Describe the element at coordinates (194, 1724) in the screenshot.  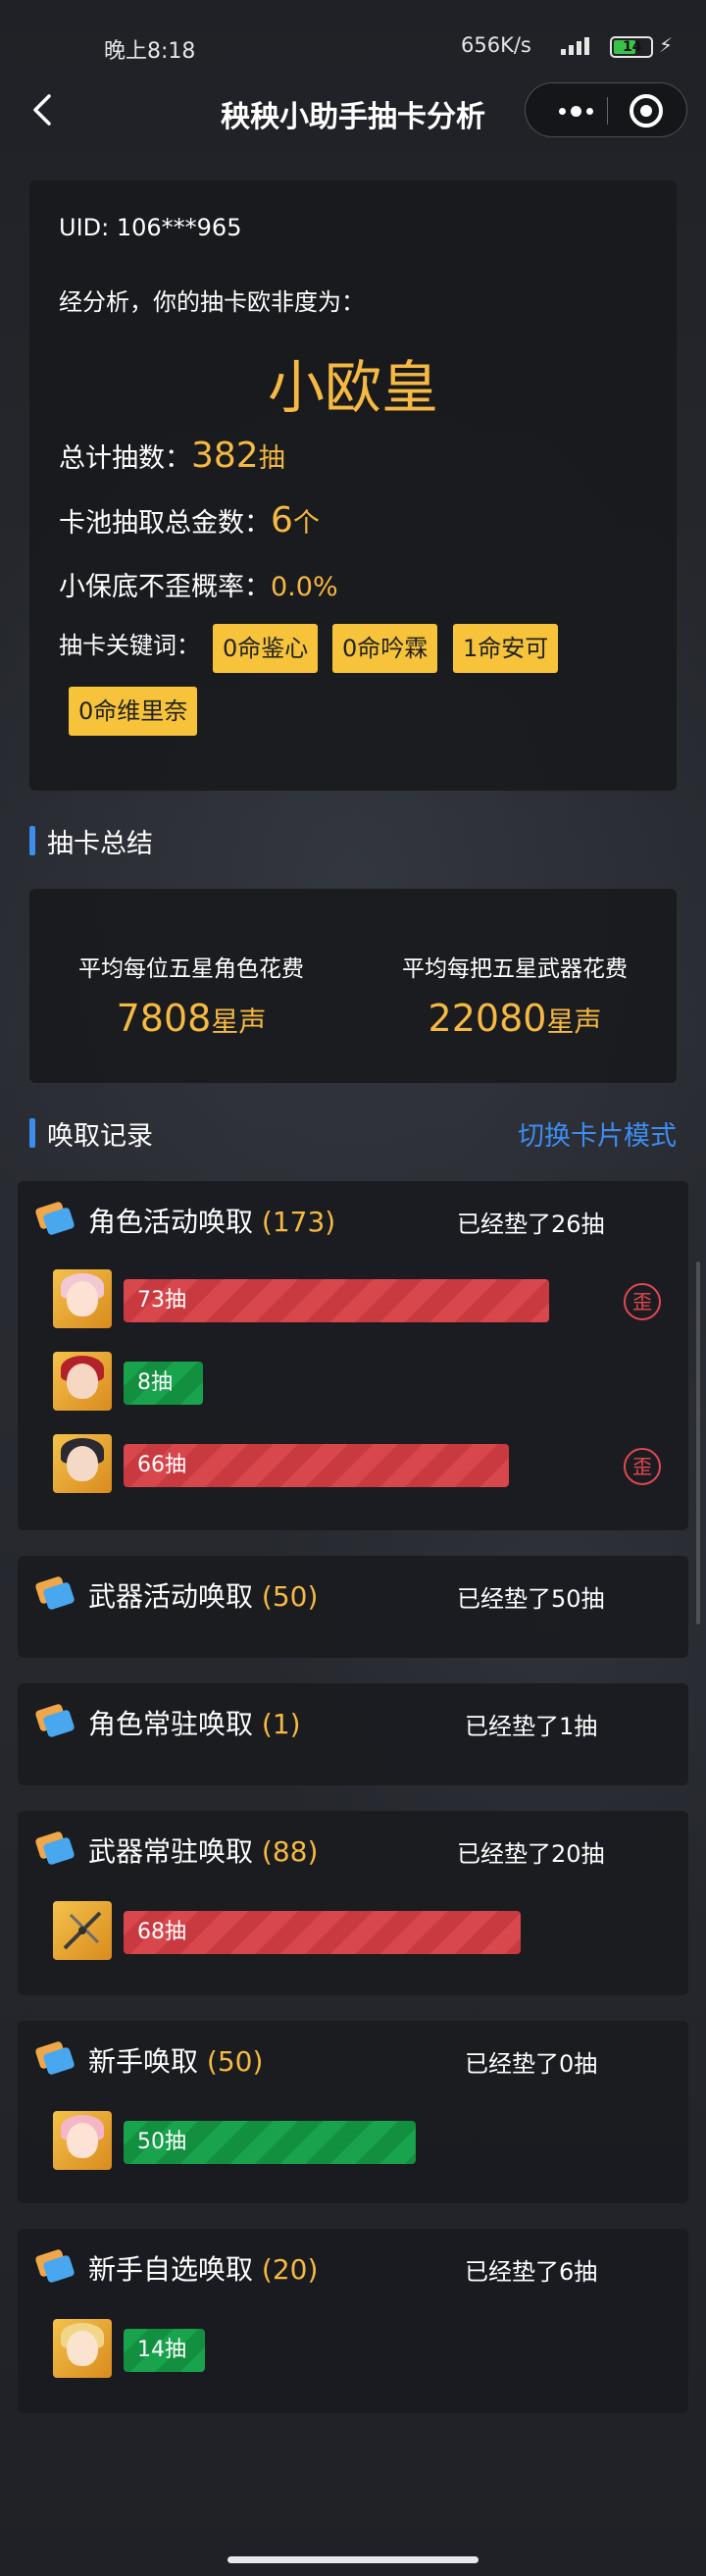
I see `pool-name: 角色常驻唤取 (1)` at that location.